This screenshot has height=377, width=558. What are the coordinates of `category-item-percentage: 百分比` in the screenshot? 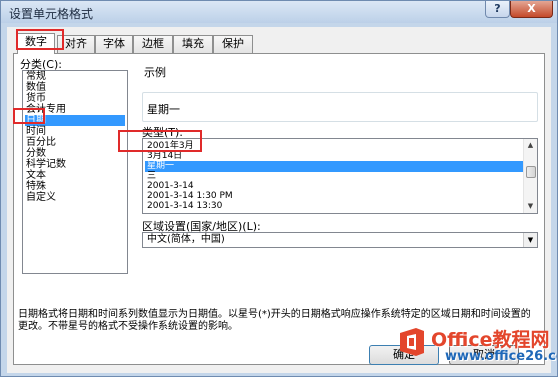 It's located at (75, 142).